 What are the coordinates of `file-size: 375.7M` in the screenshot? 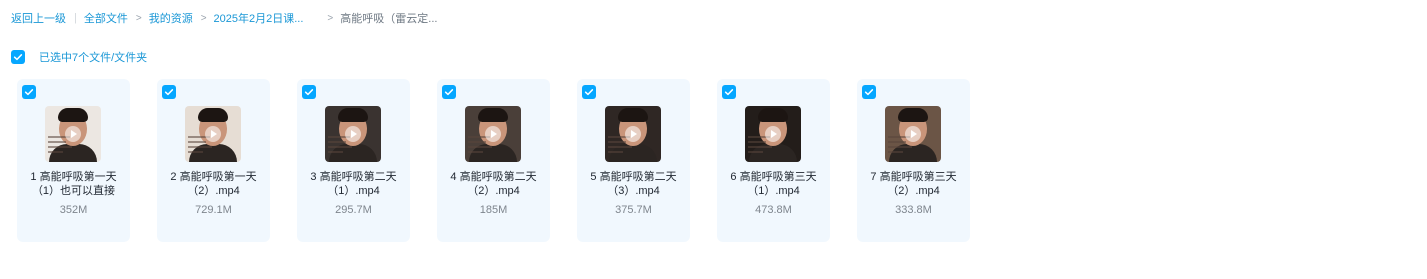 It's located at (633, 210).